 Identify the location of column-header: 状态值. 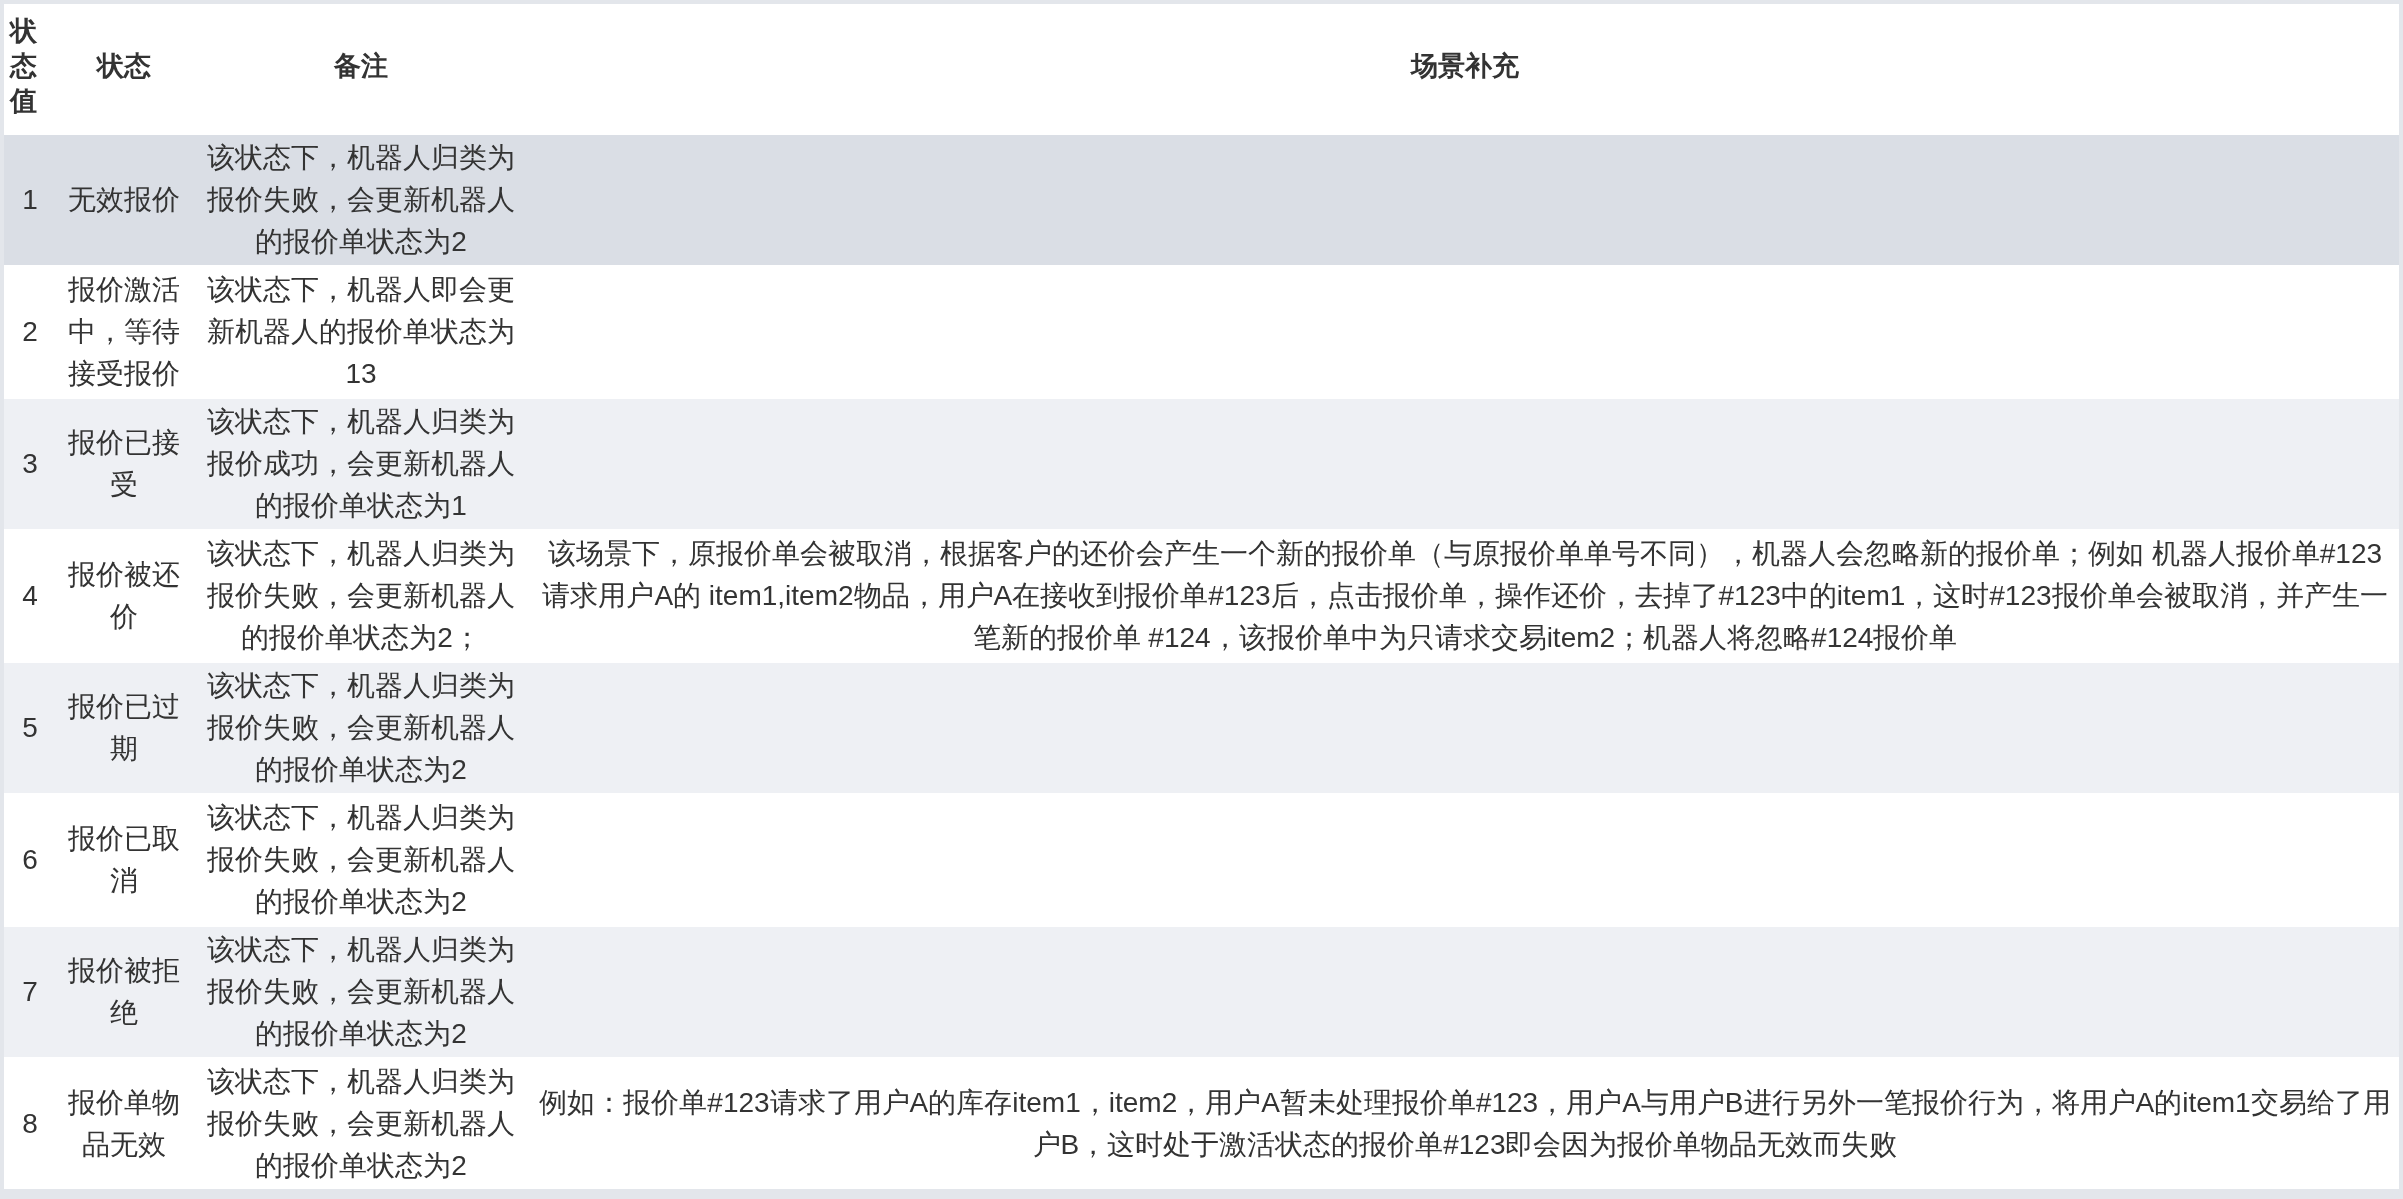
(30, 69).